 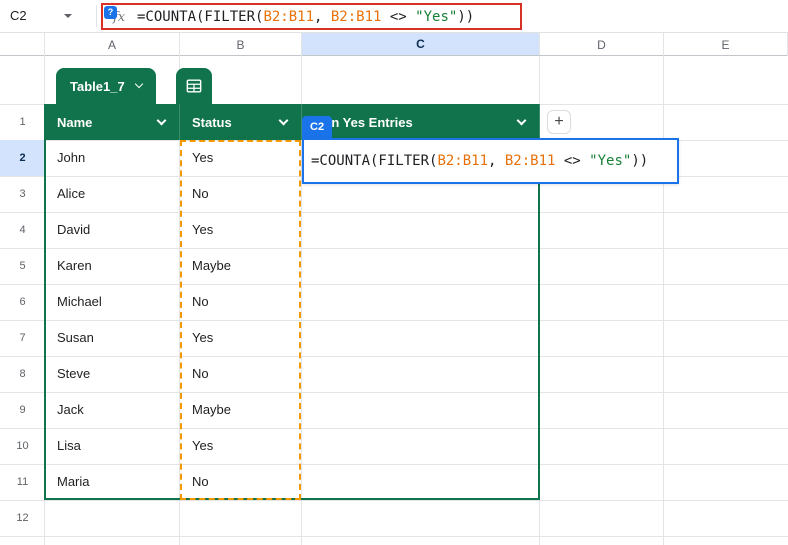 What do you see at coordinates (22, 266) in the screenshot?
I see `row-header-5: 5` at bounding box center [22, 266].